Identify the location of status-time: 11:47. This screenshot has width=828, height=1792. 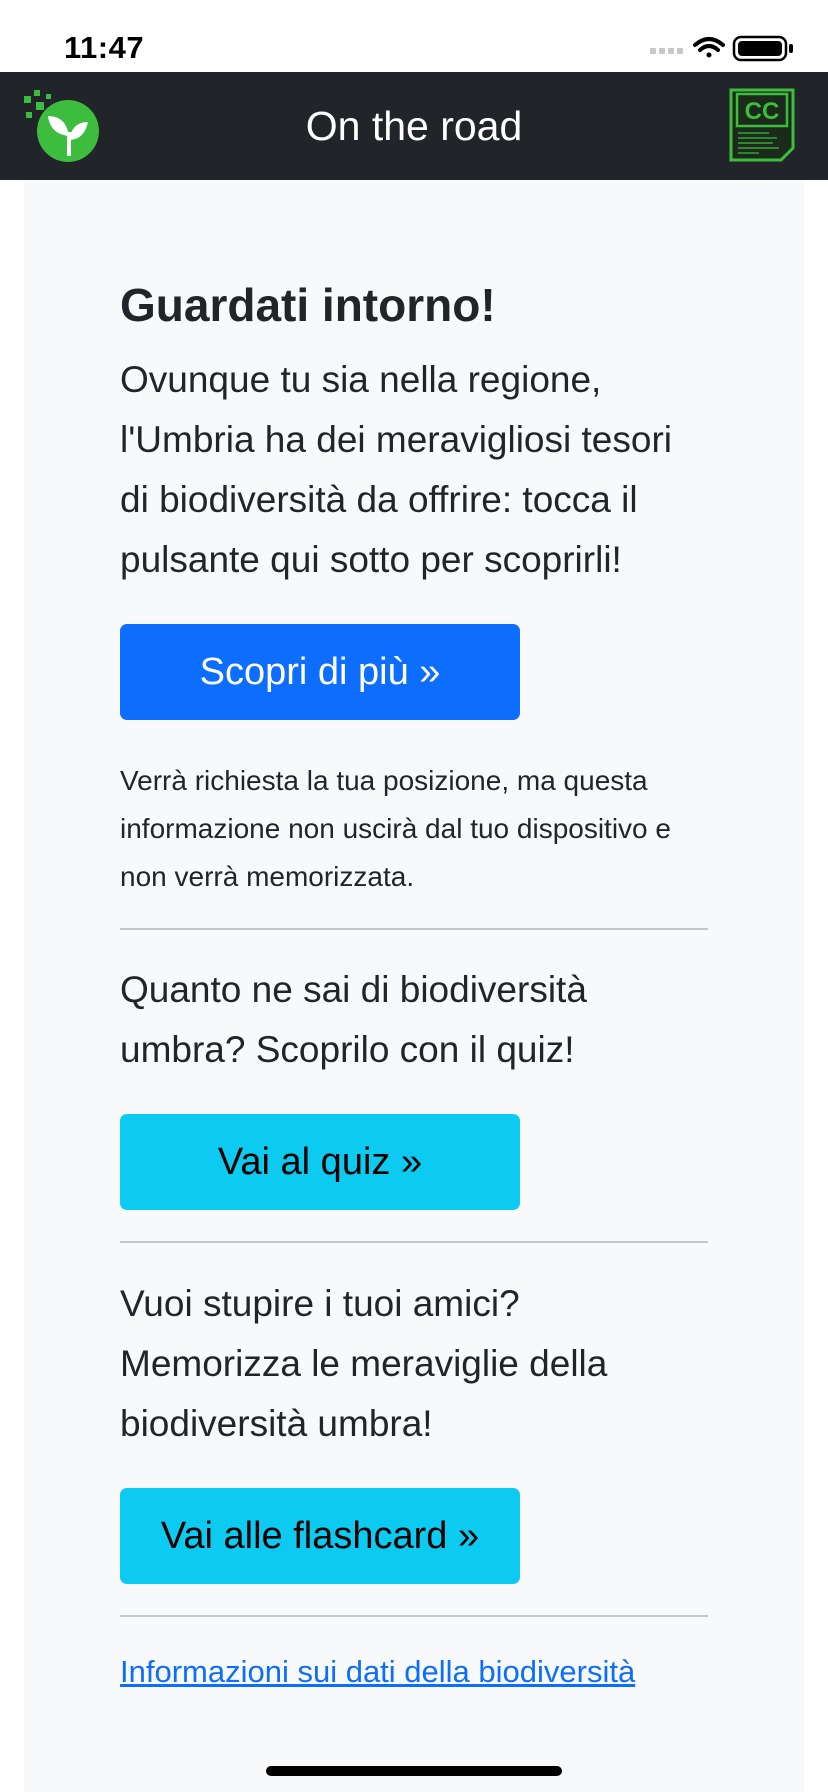
(104, 47).